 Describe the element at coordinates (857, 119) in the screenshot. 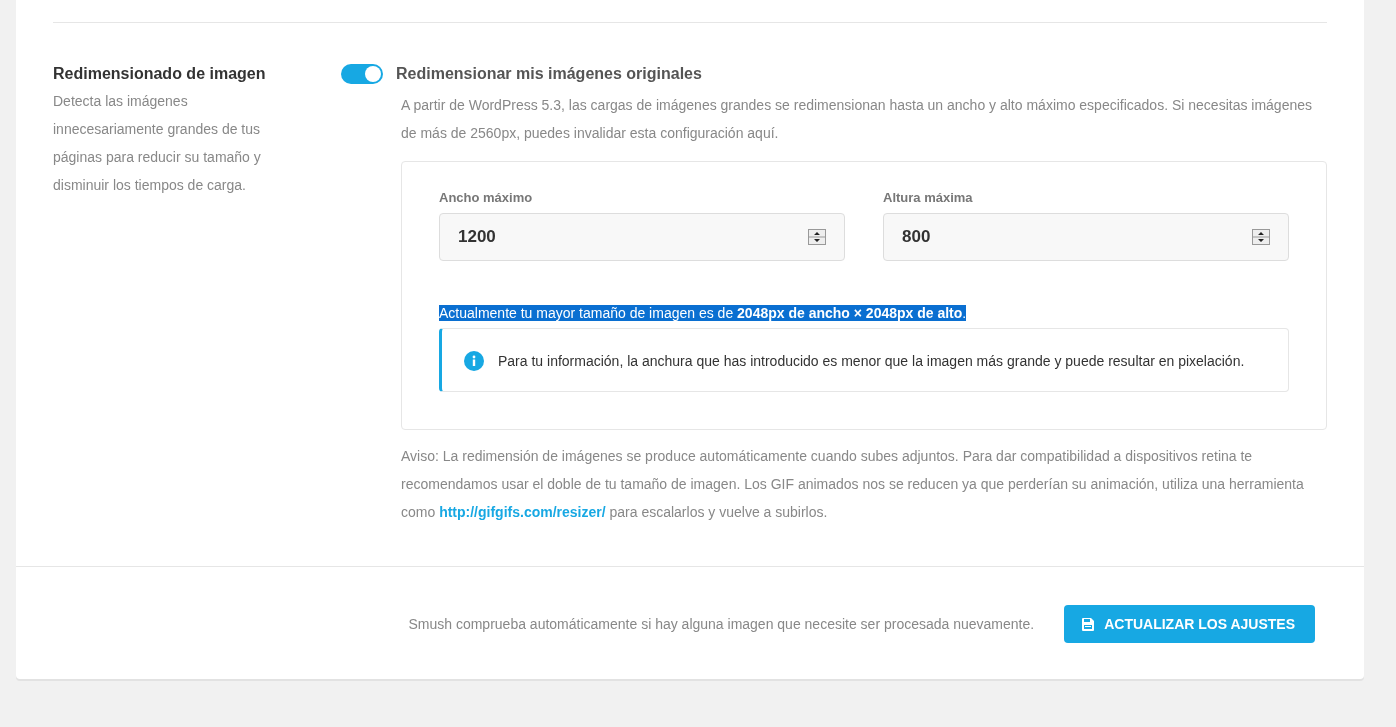

I see `intro-text: A partir de WordPress 5.3, las cargas de imágenes grandes se redimensionan hasta un ancho y alto máximo especificados. Si necesitas imágenes de más de 2560px, puedes invalidar esta configuración aquí.` at that location.